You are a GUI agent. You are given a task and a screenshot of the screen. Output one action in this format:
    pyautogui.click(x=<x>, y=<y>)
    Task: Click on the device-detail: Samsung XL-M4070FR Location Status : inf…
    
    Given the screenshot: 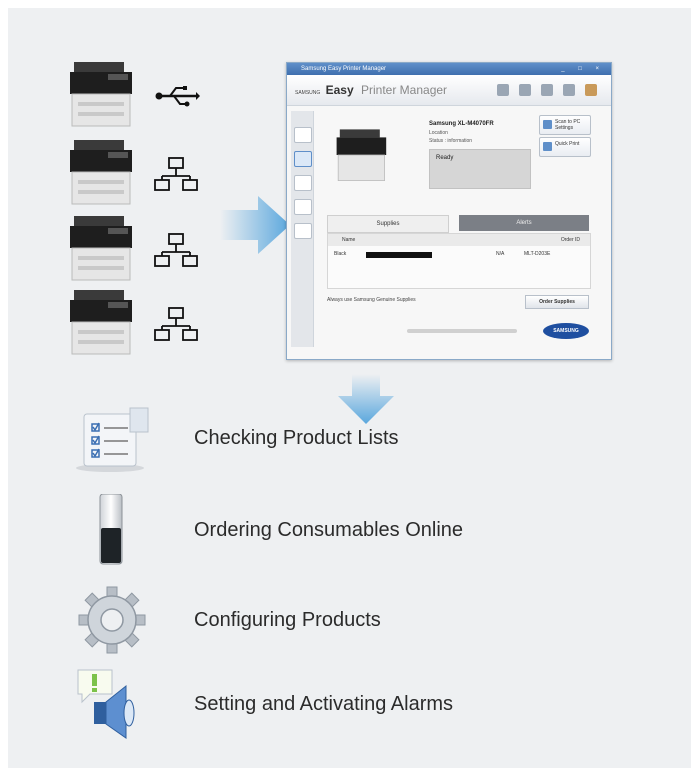 What is the action you would take?
    pyautogui.click(x=462, y=232)
    